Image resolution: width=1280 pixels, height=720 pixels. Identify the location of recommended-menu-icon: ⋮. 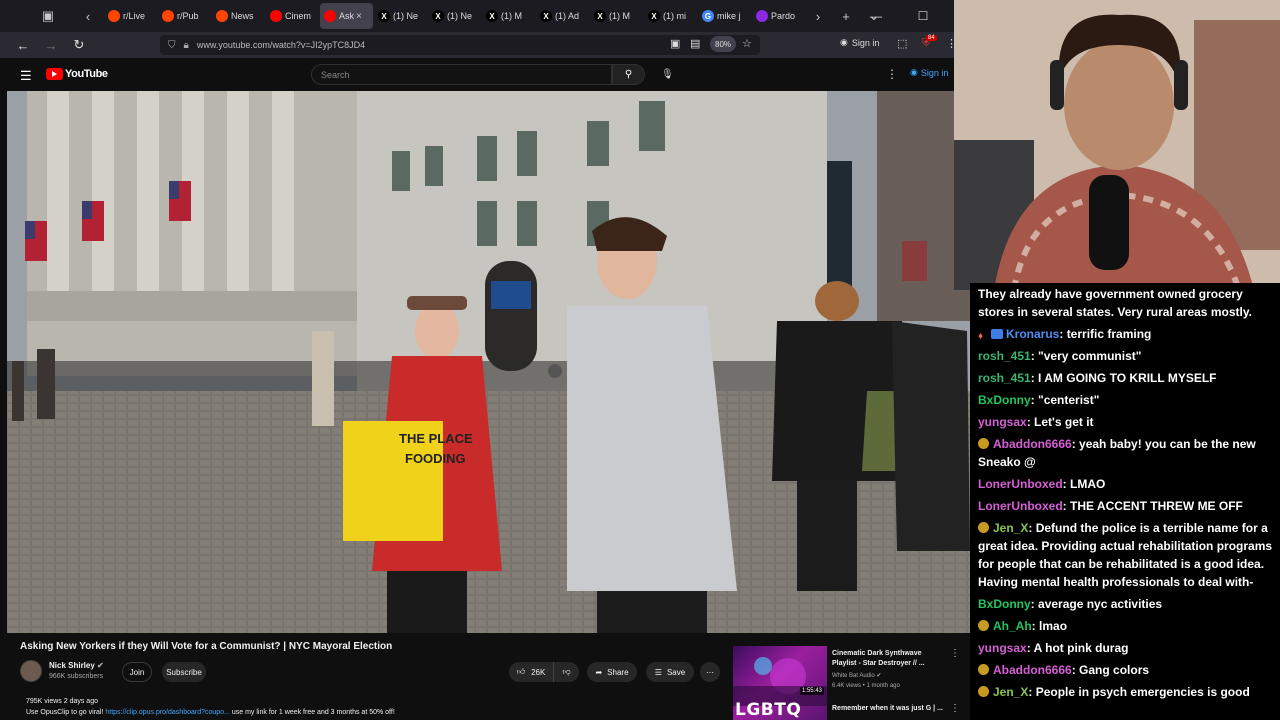
(955, 653).